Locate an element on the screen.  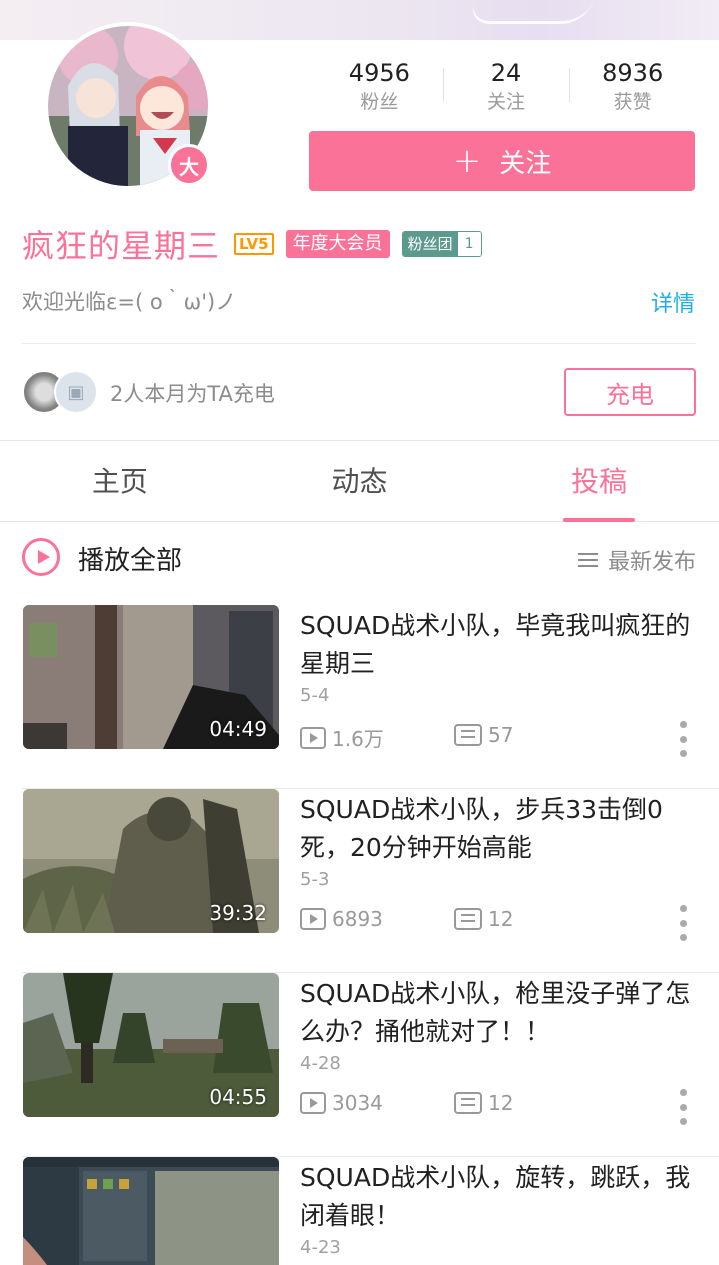
stat-likes: 8936 获赞 is located at coordinates (632, 88).